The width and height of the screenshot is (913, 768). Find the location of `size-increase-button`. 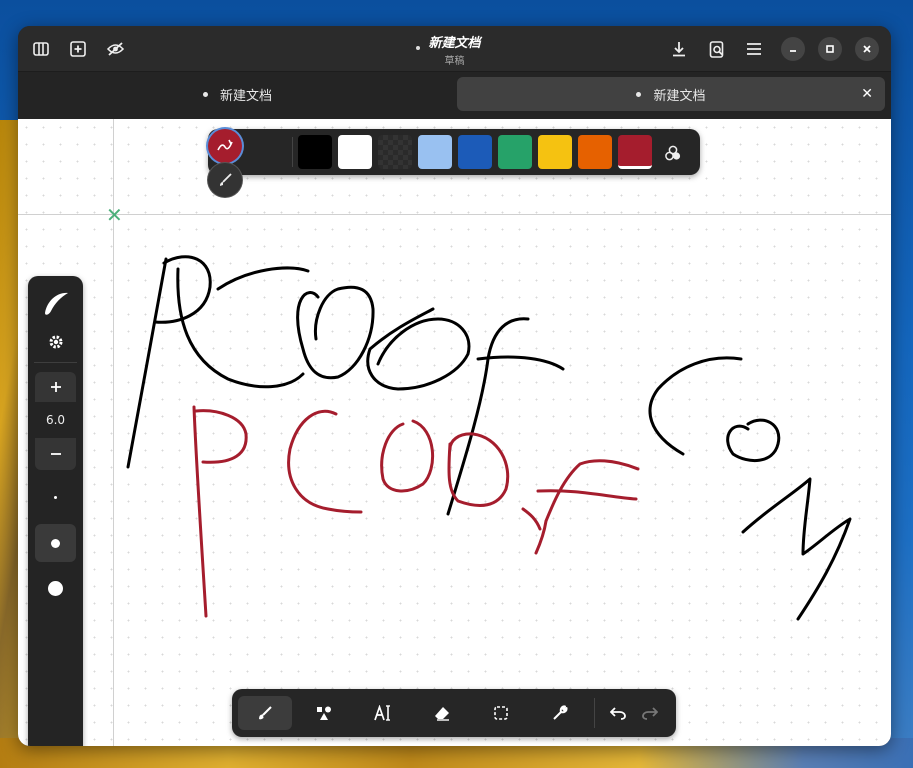

size-increase-button is located at coordinates (55, 387).